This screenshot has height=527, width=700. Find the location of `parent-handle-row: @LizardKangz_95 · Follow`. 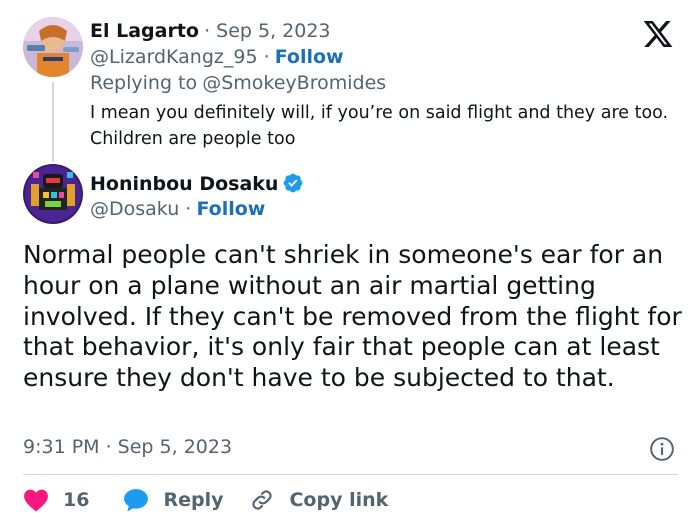

parent-handle-row: @LizardKangz_95 · Follow is located at coordinates (217, 57).